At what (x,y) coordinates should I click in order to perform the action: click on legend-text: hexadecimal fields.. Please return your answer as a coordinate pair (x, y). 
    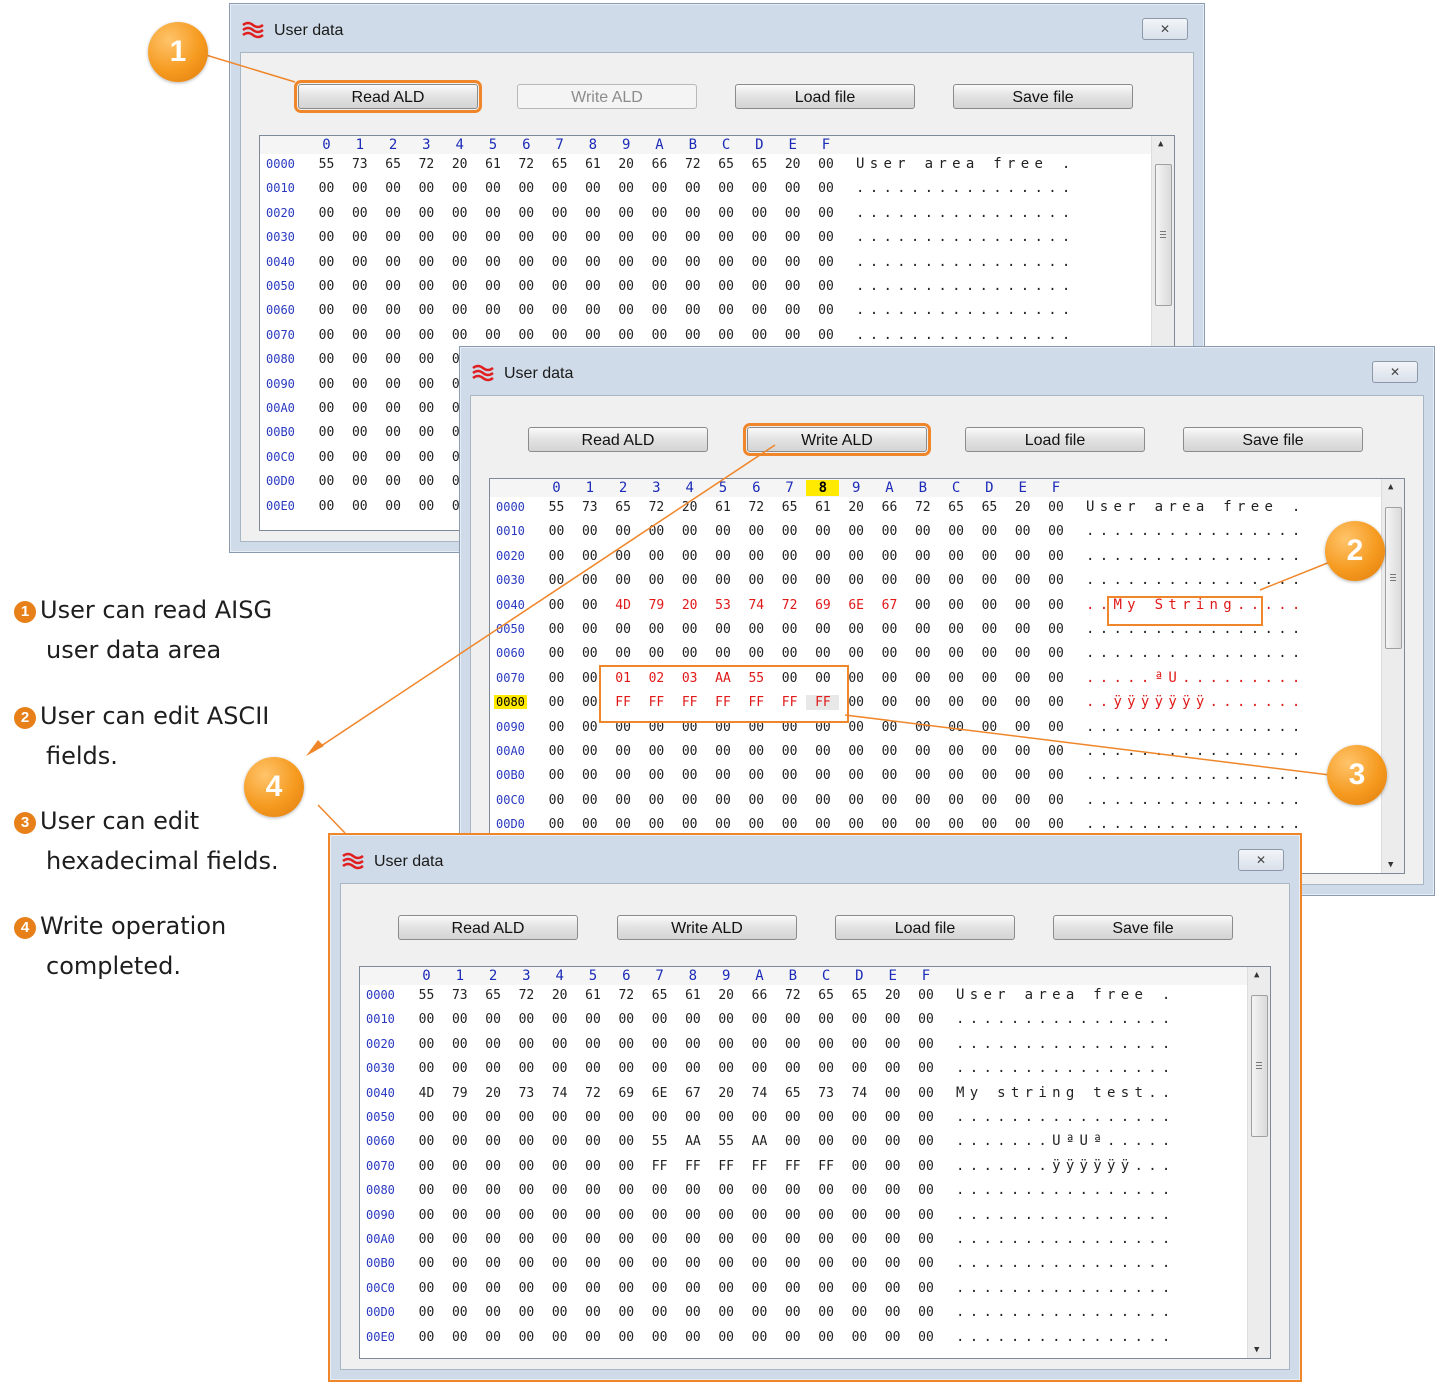
    Looking at the image, I should click on (162, 861).